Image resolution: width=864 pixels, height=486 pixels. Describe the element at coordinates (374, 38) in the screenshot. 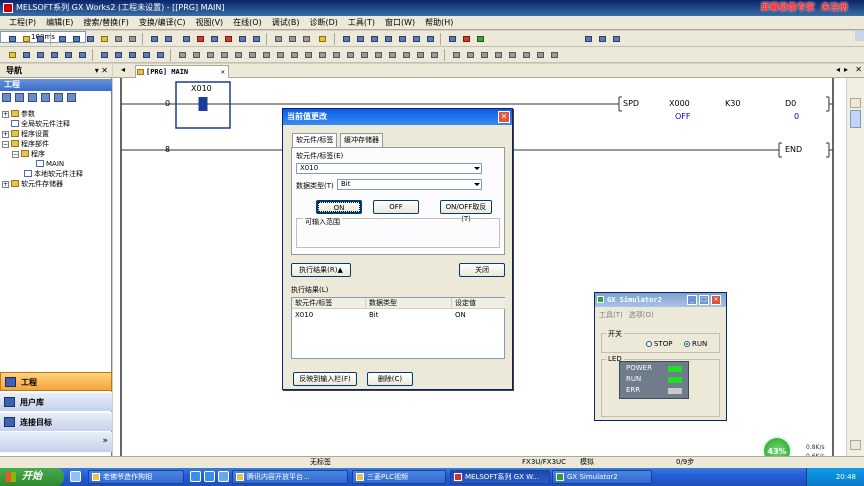

I see `ladder-icon` at that location.